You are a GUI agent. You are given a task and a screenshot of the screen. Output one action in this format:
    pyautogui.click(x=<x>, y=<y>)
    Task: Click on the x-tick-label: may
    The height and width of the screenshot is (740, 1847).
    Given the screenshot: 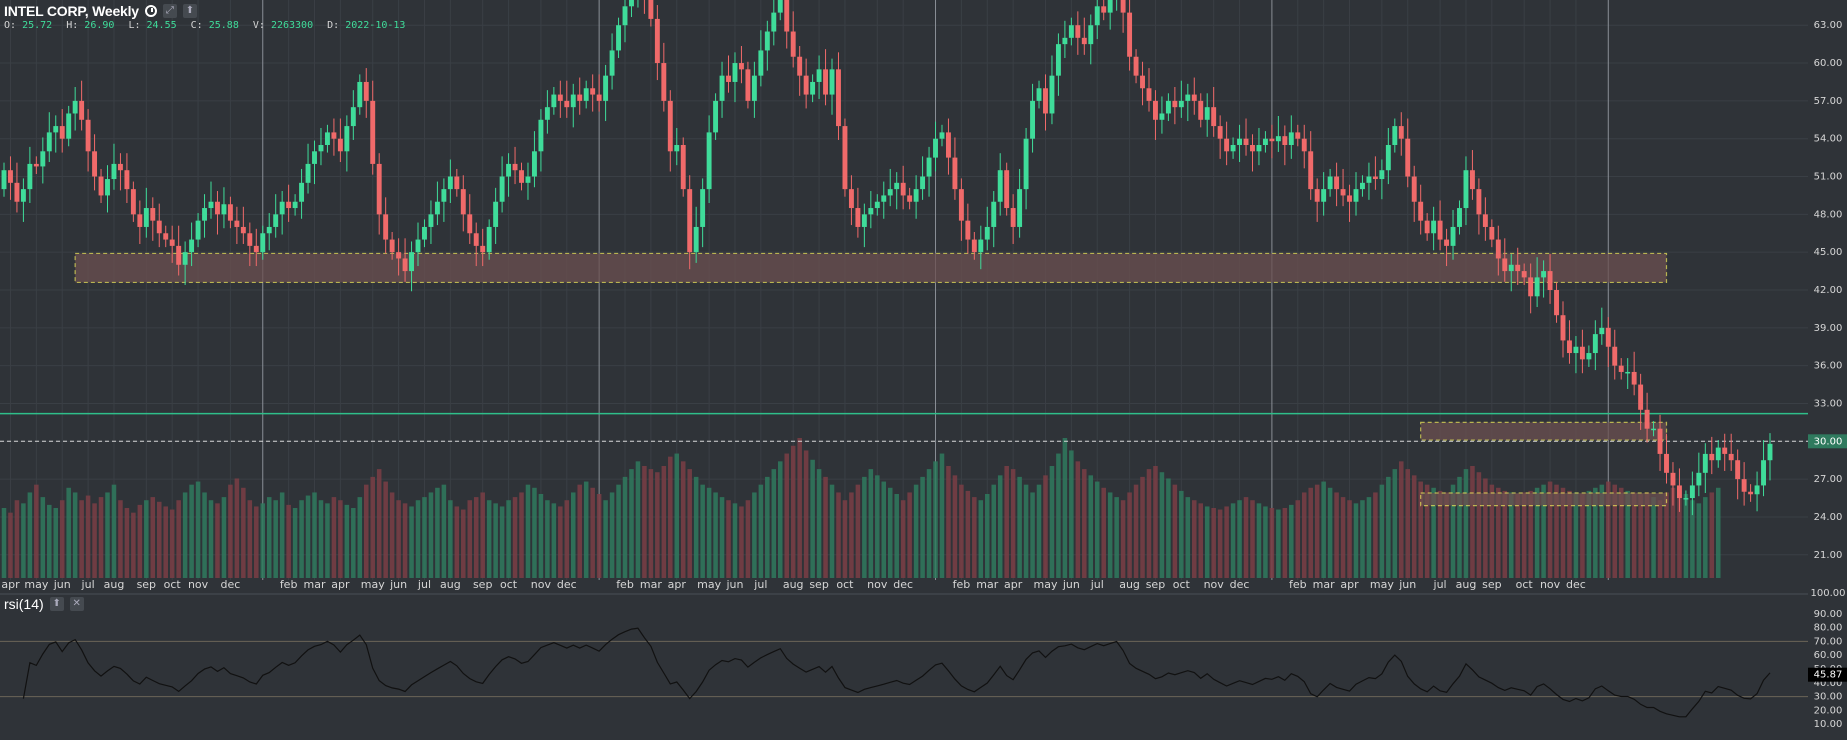 What is the action you would take?
    pyautogui.click(x=373, y=584)
    